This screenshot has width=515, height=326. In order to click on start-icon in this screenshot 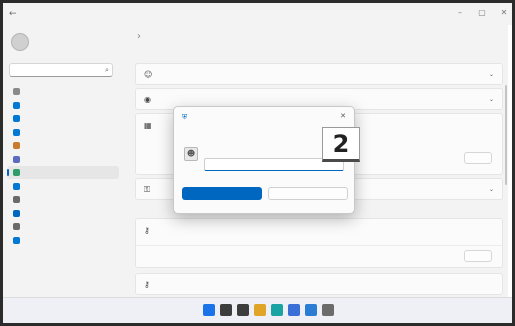, I will do `click(209, 310)`.